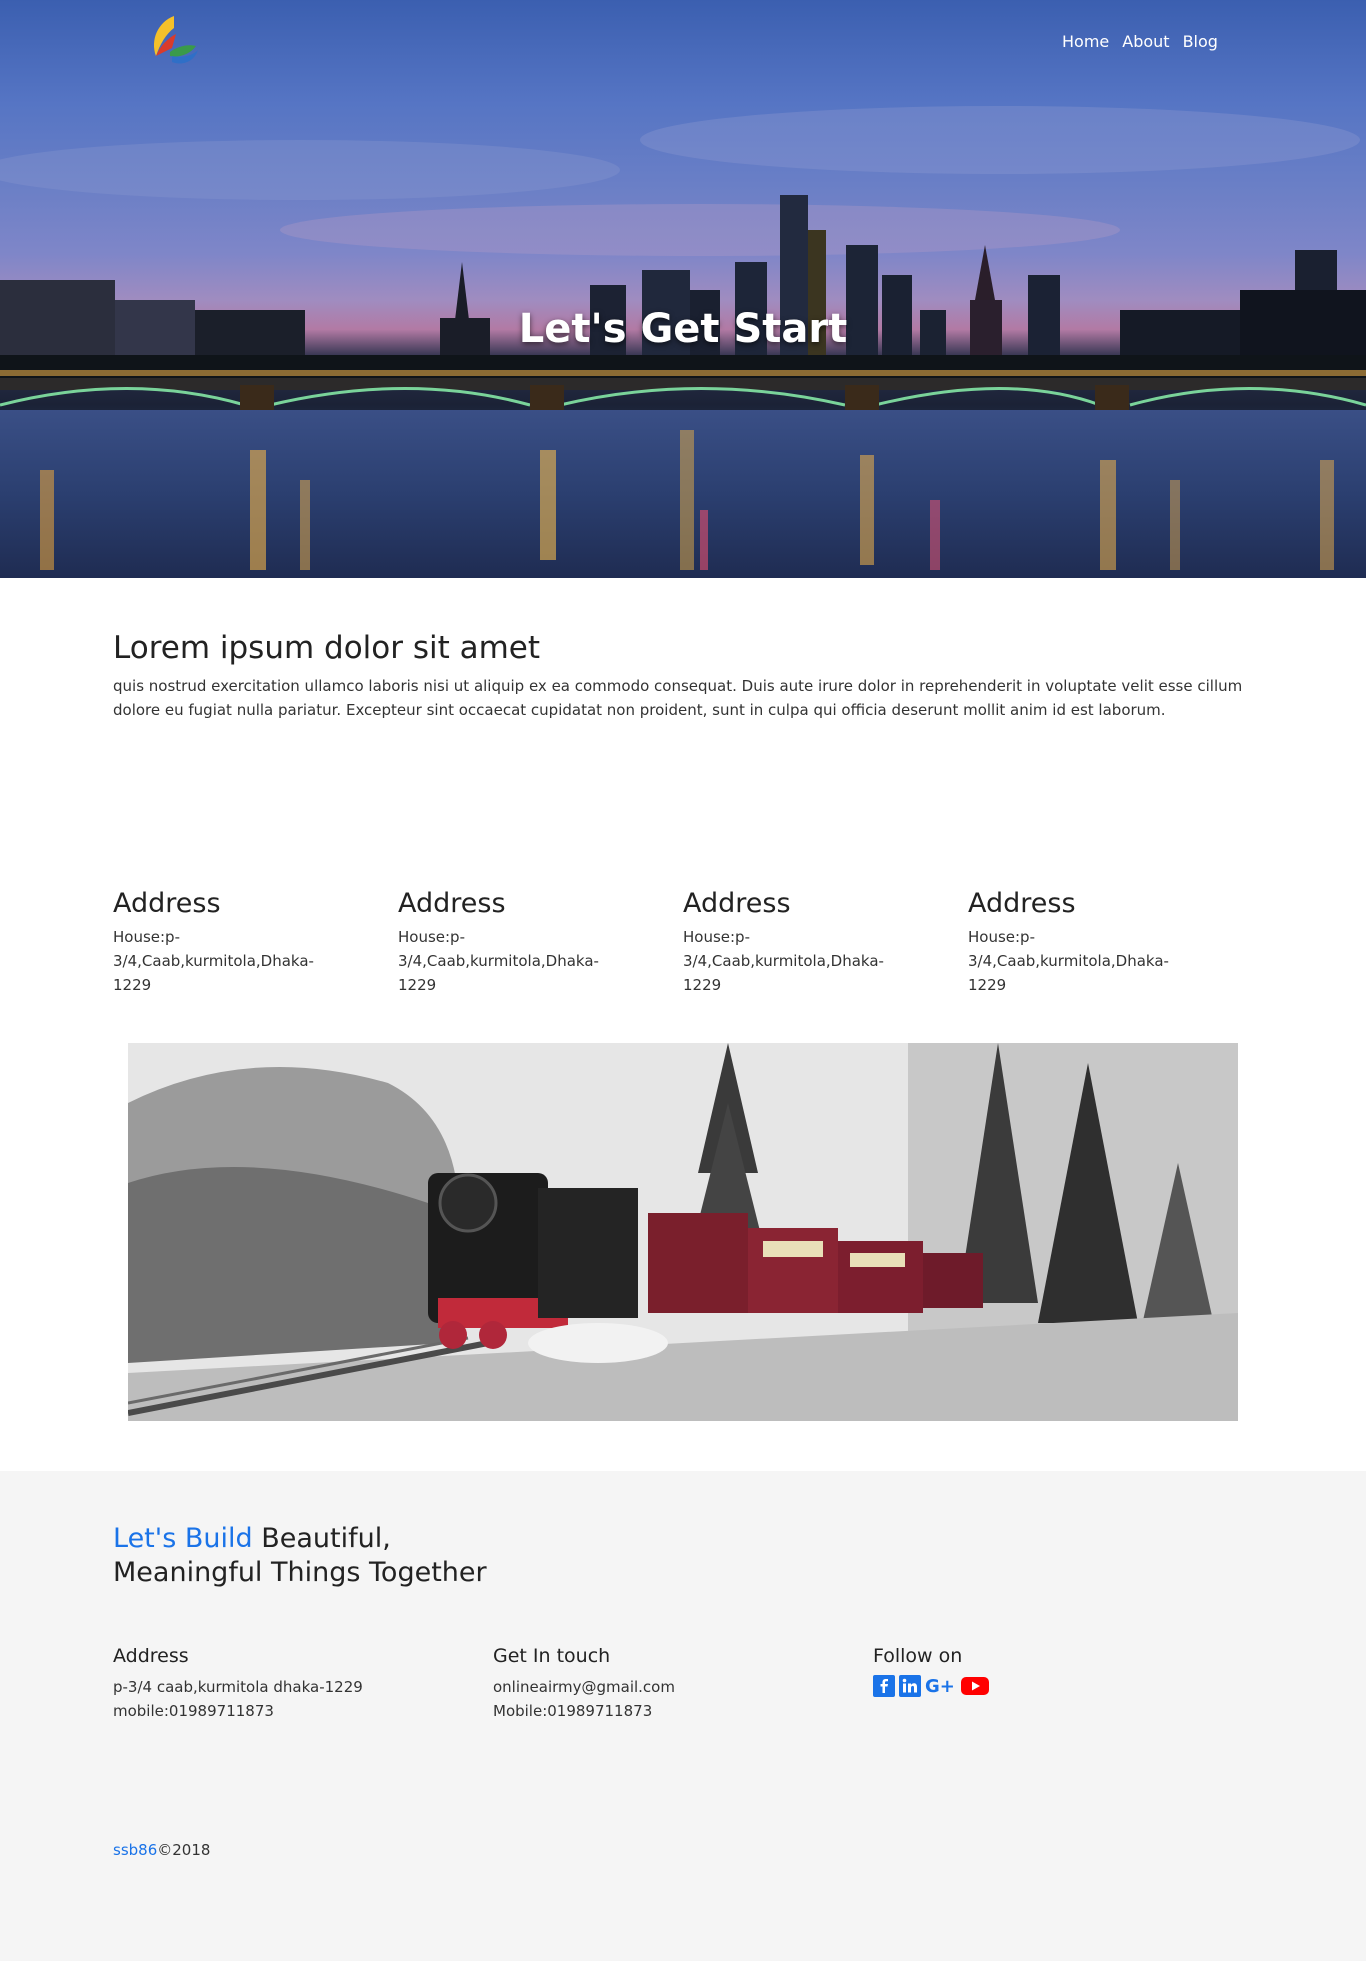 This screenshot has height=1961, width=1366. I want to click on tagline-accent: Let's Build, so click(183, 1538).